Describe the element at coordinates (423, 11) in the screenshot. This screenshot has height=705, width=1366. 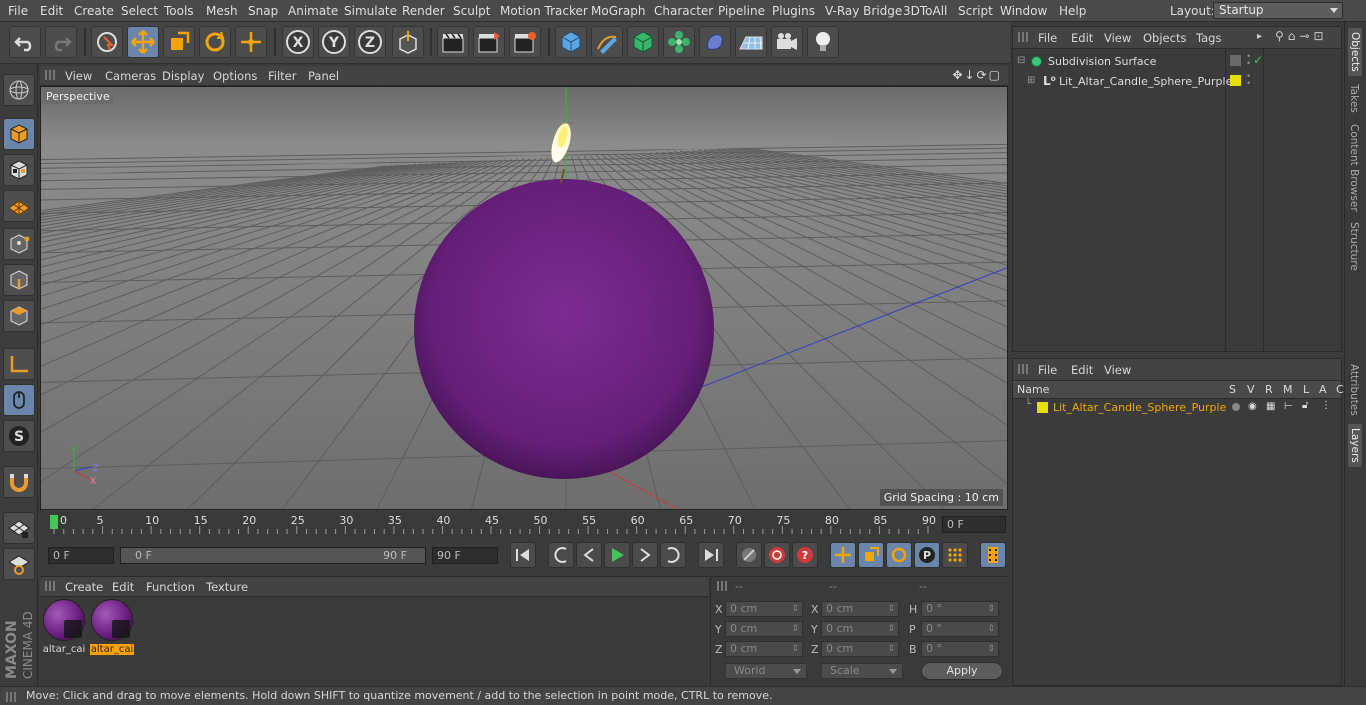
I see `menu-render: Render` at that location.